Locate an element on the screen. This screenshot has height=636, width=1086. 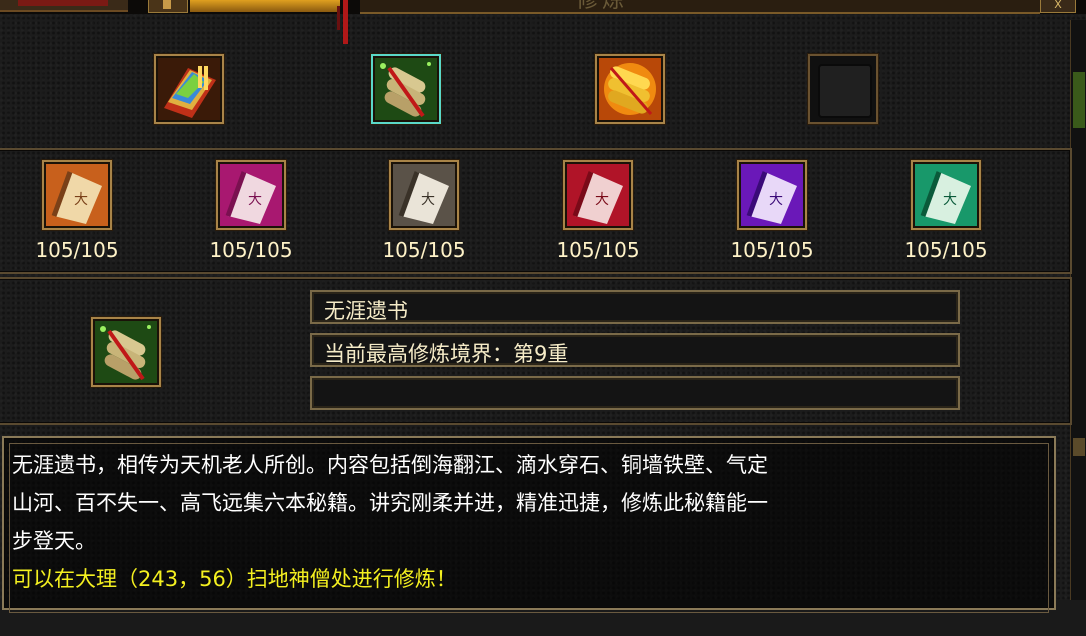
title-bar: 修炼 X is located at coordinates (543, 7).